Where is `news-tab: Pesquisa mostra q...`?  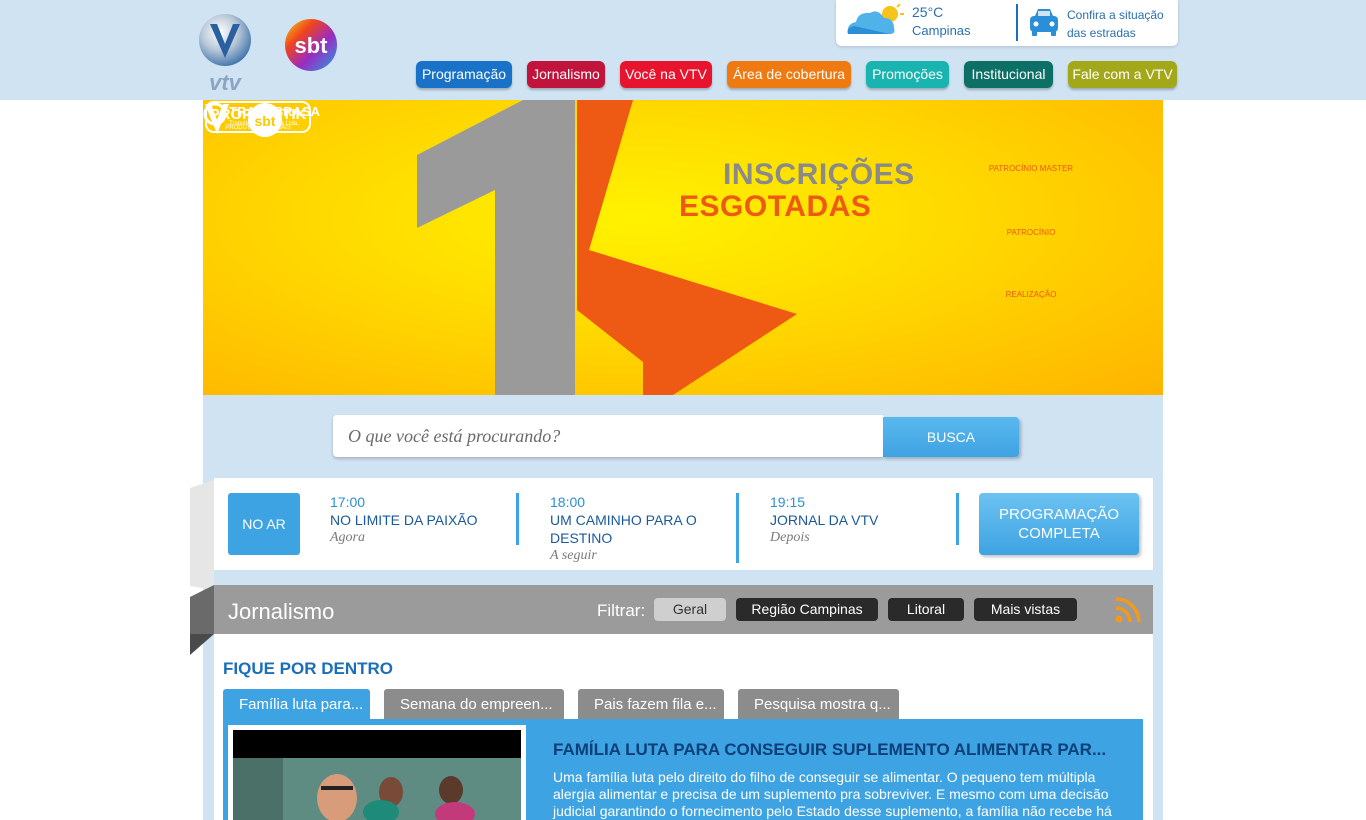 news-tab: Pesquisa mostra q... is located at coordinates (818, 704).